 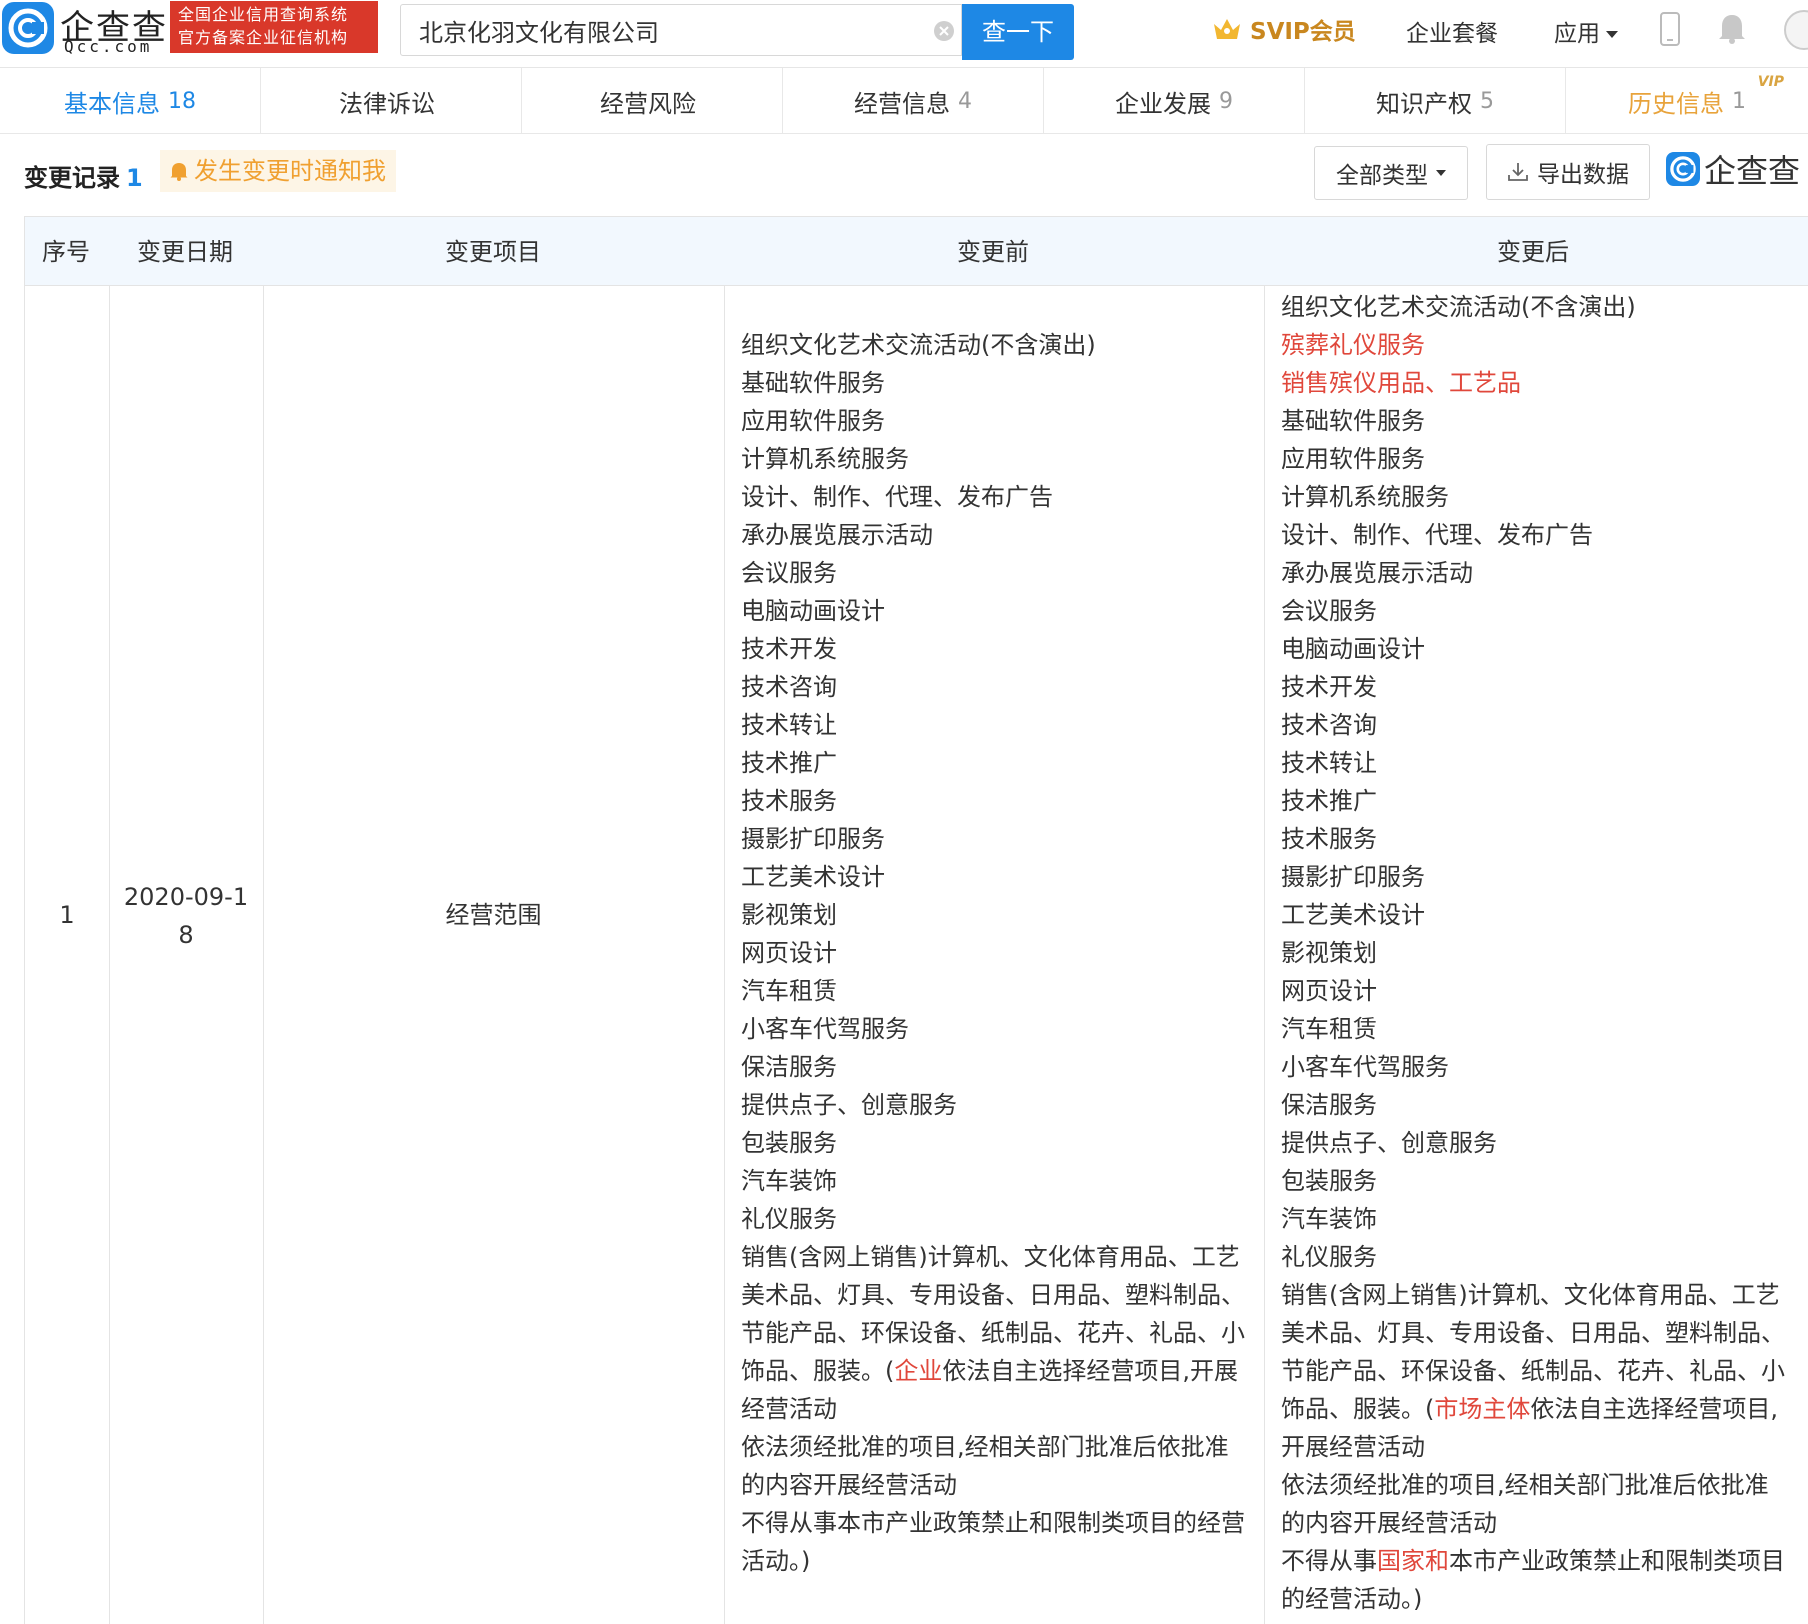 What do you see at coordinates (993, 1029) in the screenshot?
I see `list-item: 小客车代驾服务` at bounding box center [993, 1029].